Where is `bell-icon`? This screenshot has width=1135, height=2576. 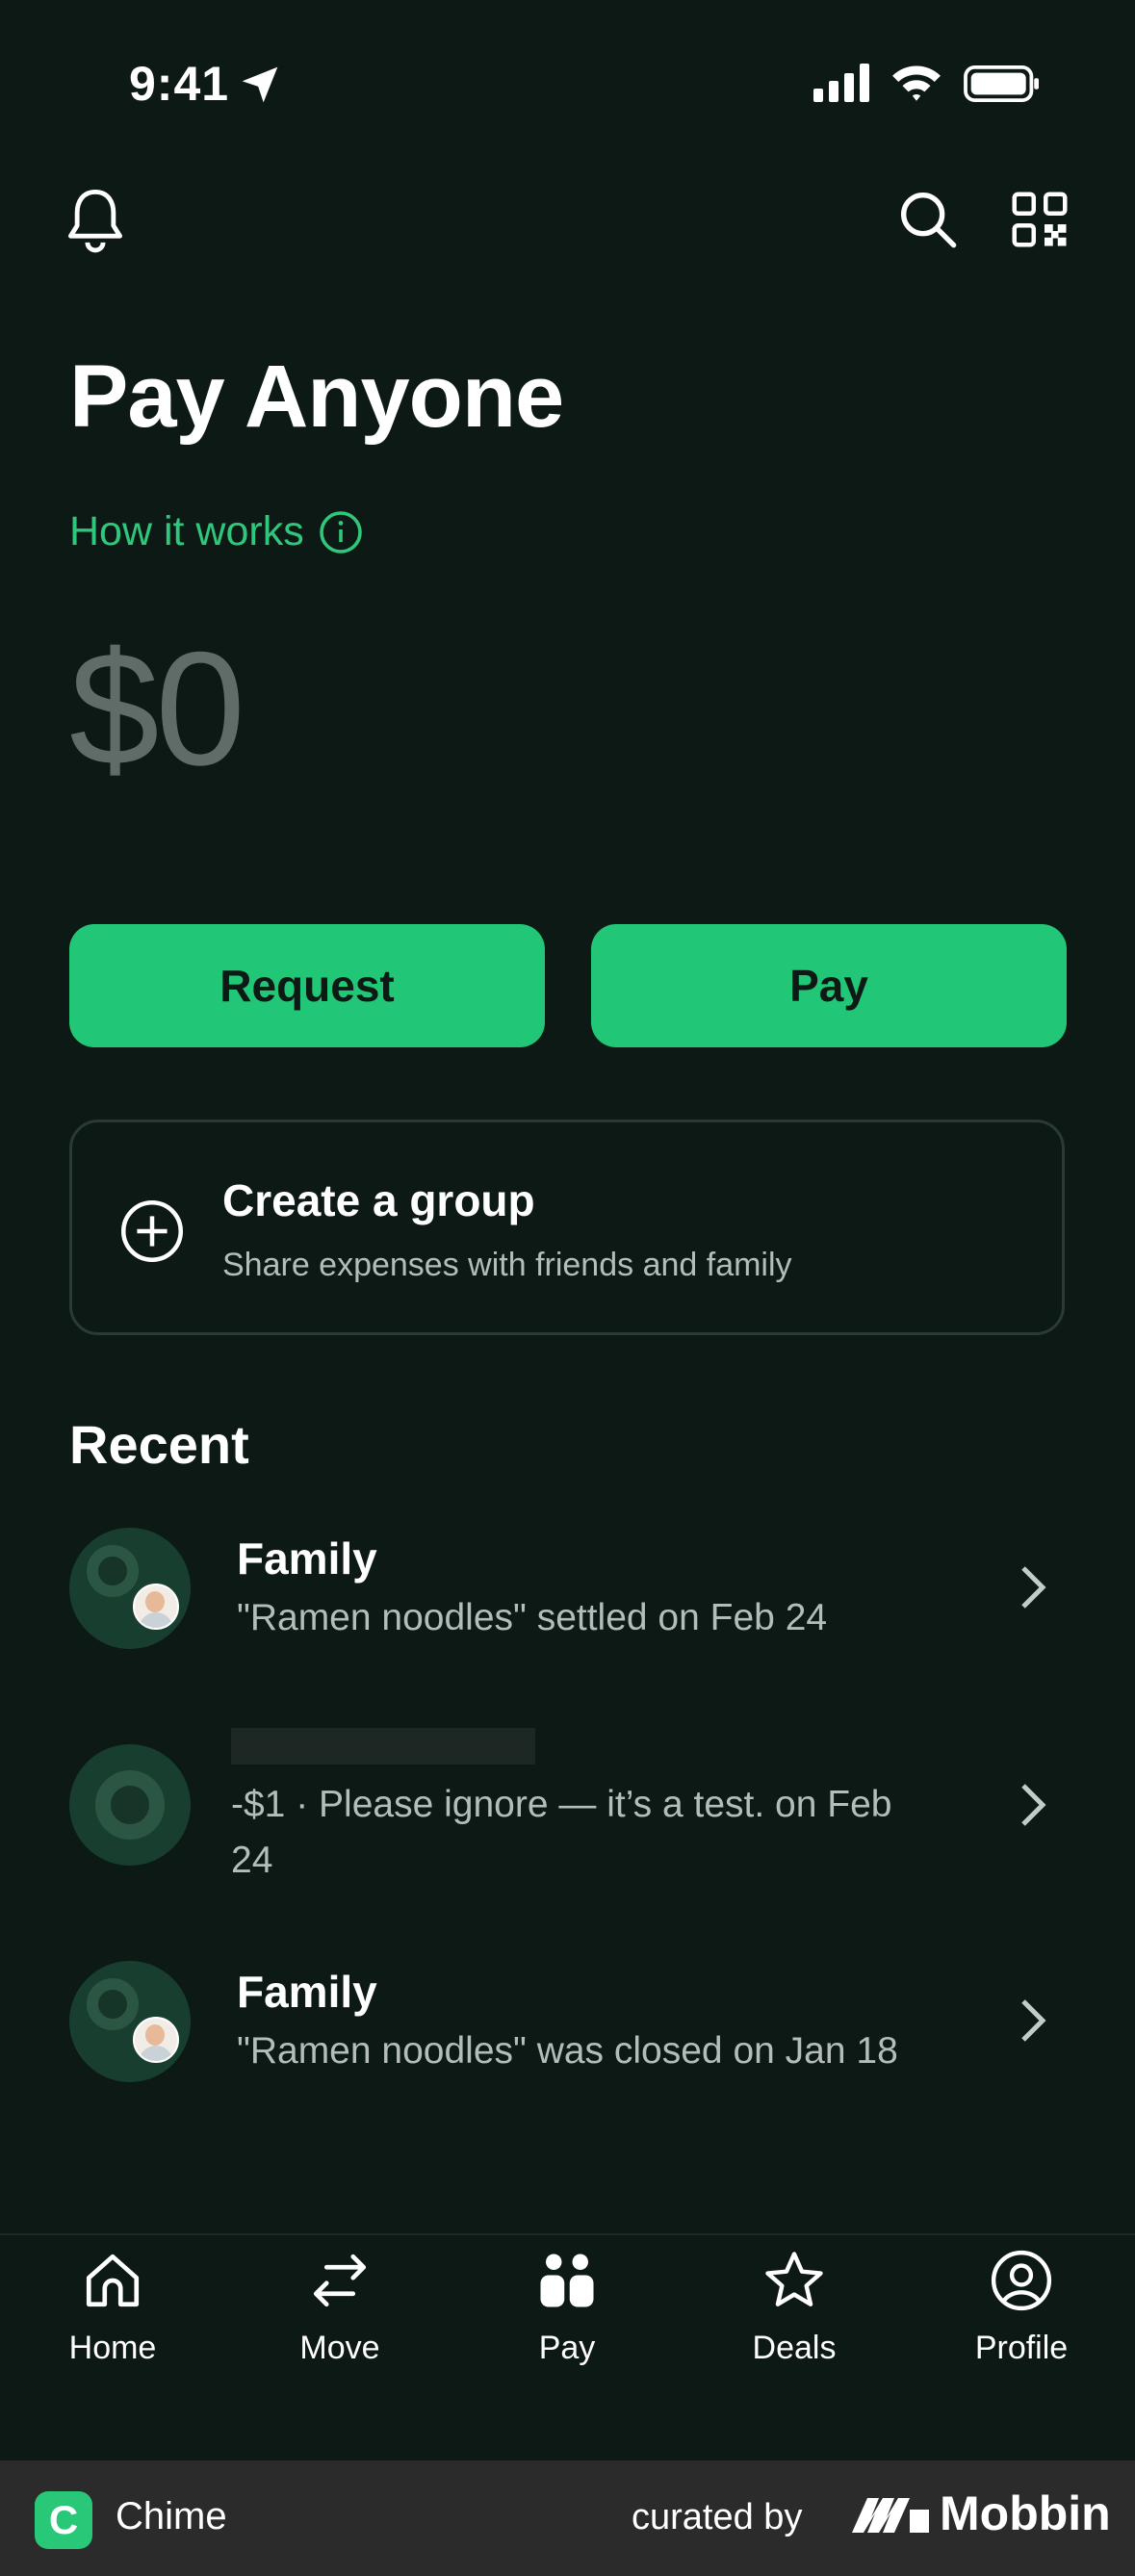 bell-icon is located at coordinates (95, 220).